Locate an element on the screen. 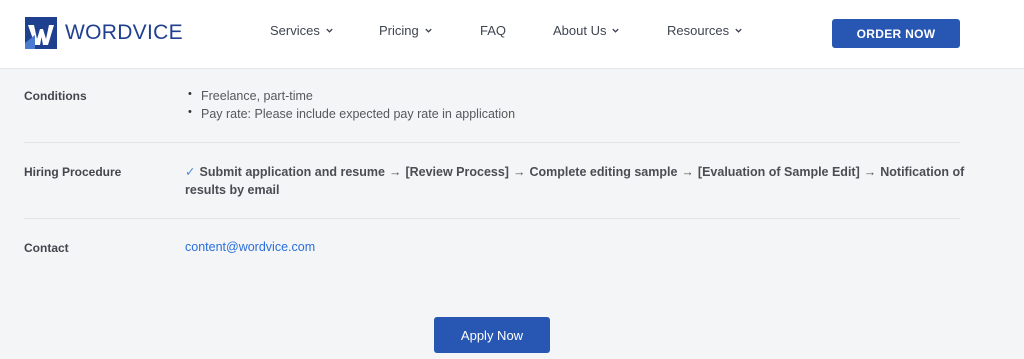 This screenshot has height=359, width=1024. wordvice-logo: WORDVICE is located at coordinates (104, 33).